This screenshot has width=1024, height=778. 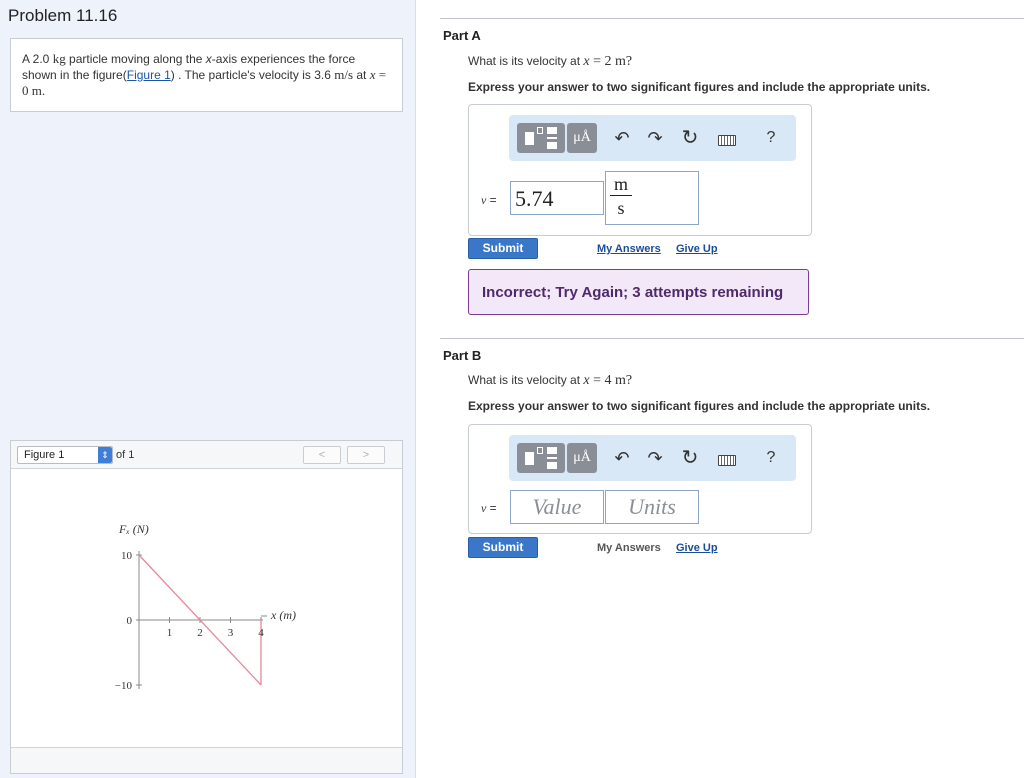 I want to click on part-a-answer-box: μÅ ↶ ↷ ↻ ? v = 5.74 m s, so click(x=640, y=170).